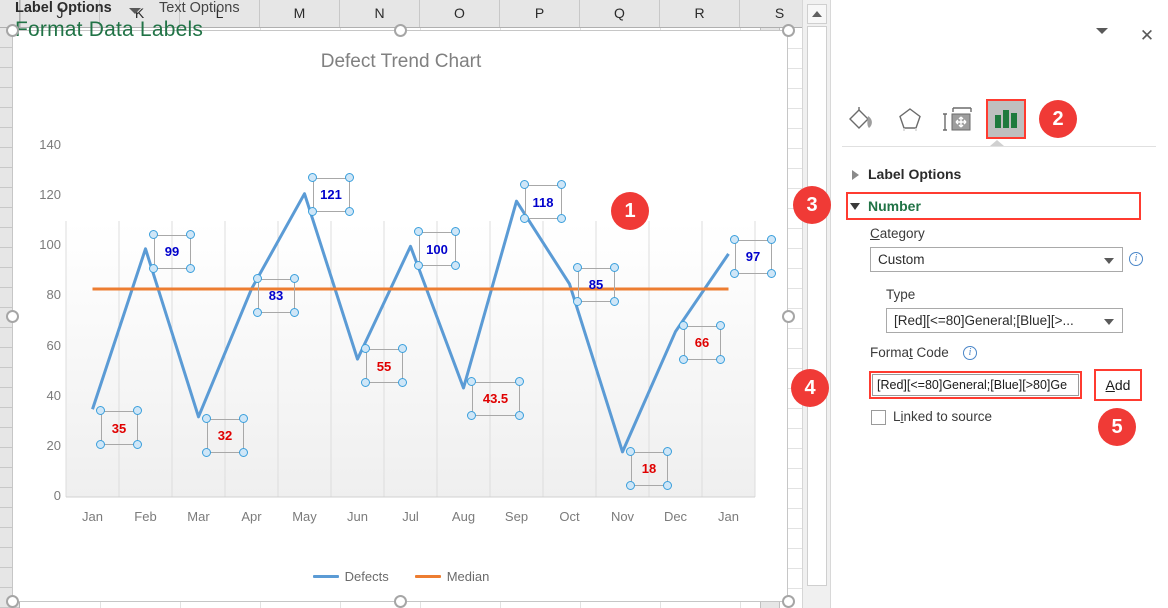 This screenshot has width=1168, height=608. What do you see at coordinates (596, 284) in the screenshot?
I see `data-label: 85` at bounding box center [596, 284].